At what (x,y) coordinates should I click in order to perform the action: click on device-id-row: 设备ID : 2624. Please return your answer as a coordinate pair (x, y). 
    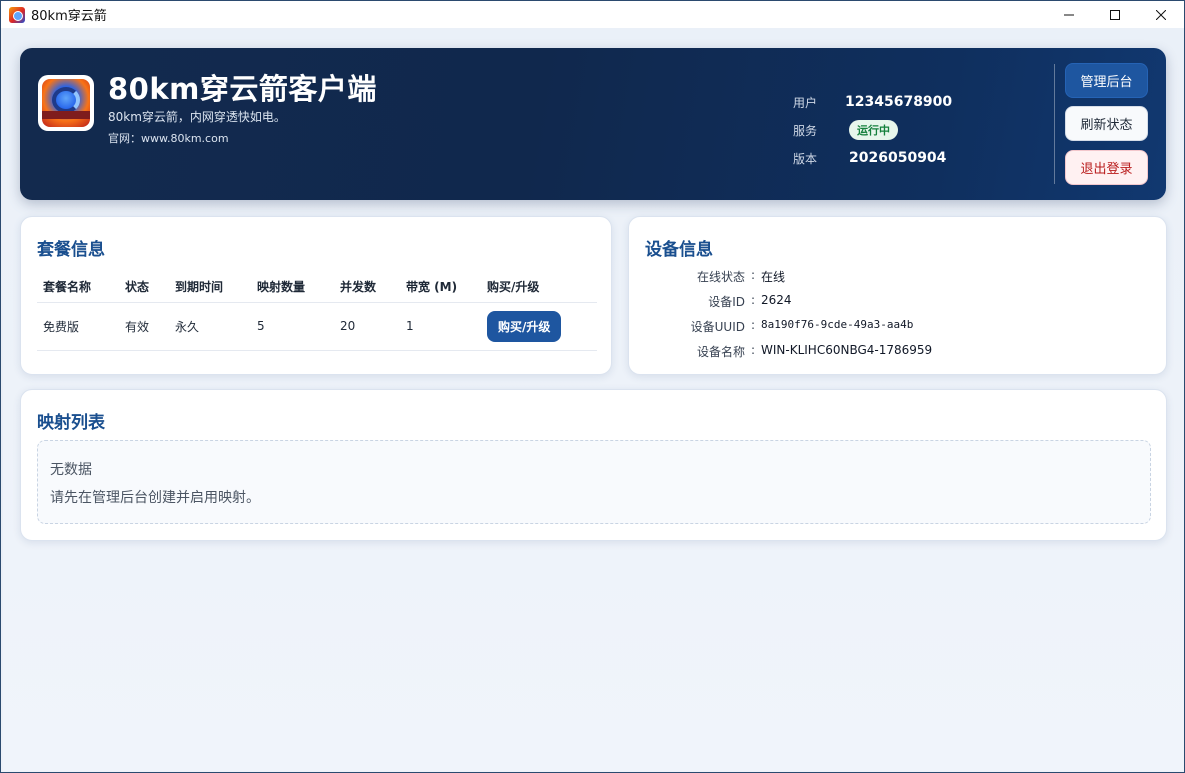
    Looking at the image, I should click on (710, 301).